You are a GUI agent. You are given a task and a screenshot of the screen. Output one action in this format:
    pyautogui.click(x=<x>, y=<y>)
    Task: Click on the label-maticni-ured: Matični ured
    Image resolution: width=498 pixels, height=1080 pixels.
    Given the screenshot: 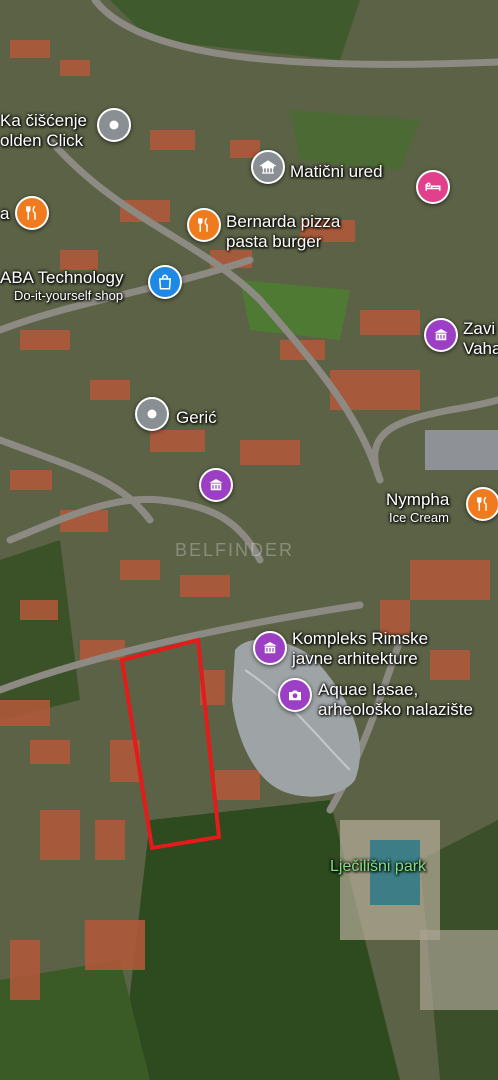 What is the action you would take?
    pyautogui.click(x=336, y=172)
    